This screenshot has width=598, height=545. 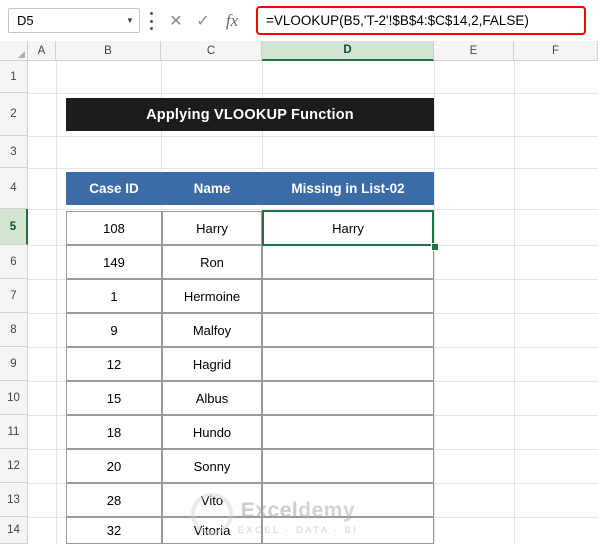 I want to click on row-header-3: 3, so click(x=14, y=152).